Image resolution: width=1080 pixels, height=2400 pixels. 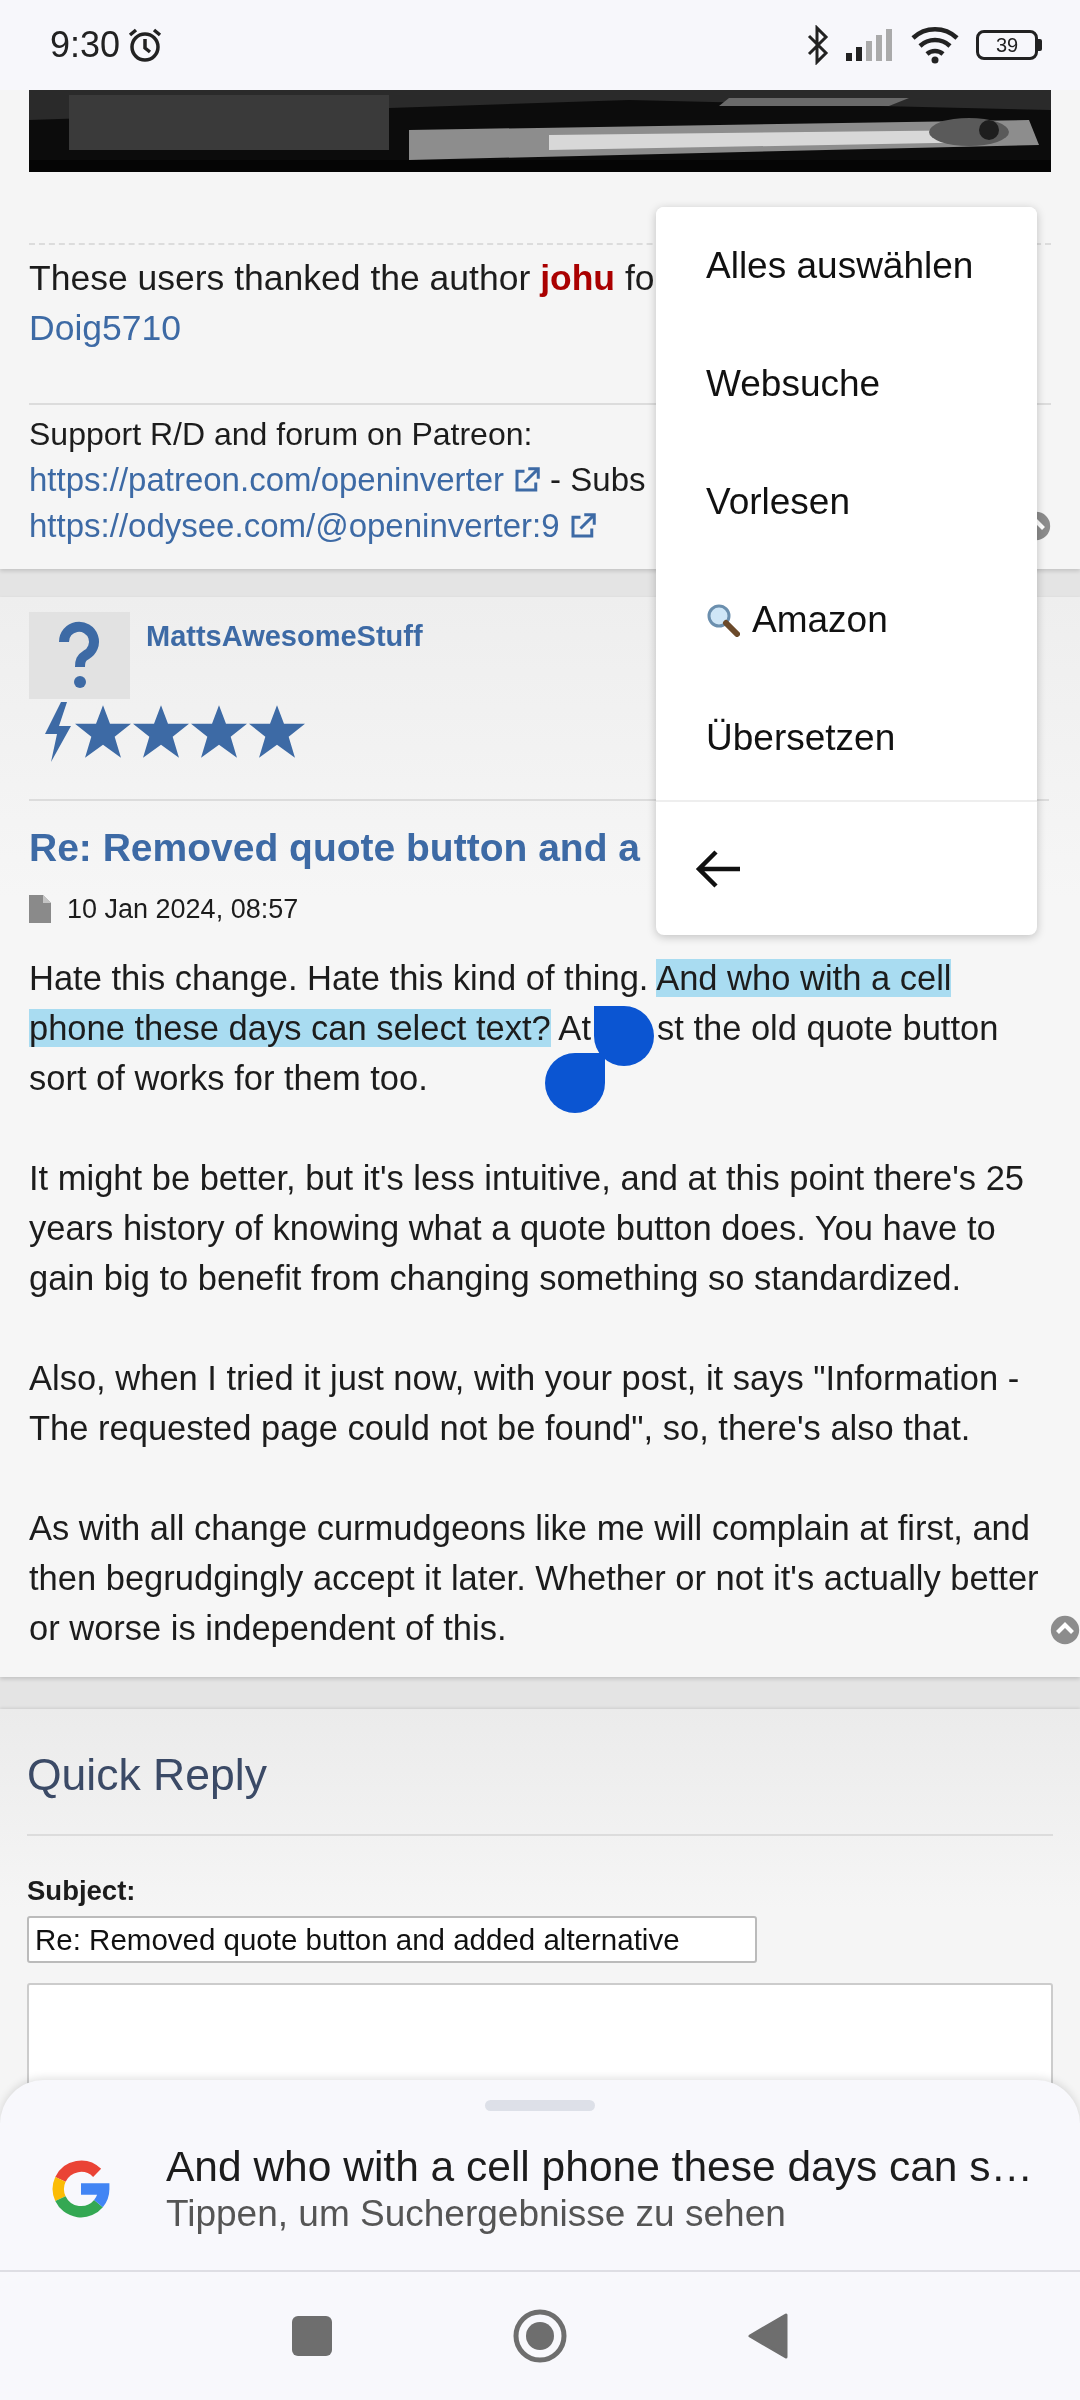 I want to click on menu-item: Alles auswählen, so click(x=846, y=266).